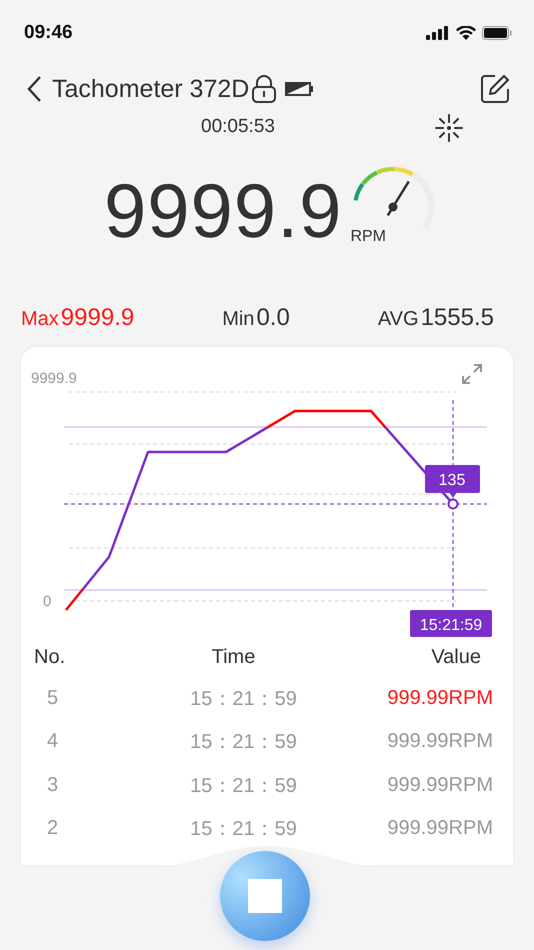  What do you see at coordinates (47, 601) in the screenshot?
I see `axis-label: 0` at bounding box center [47, 601].